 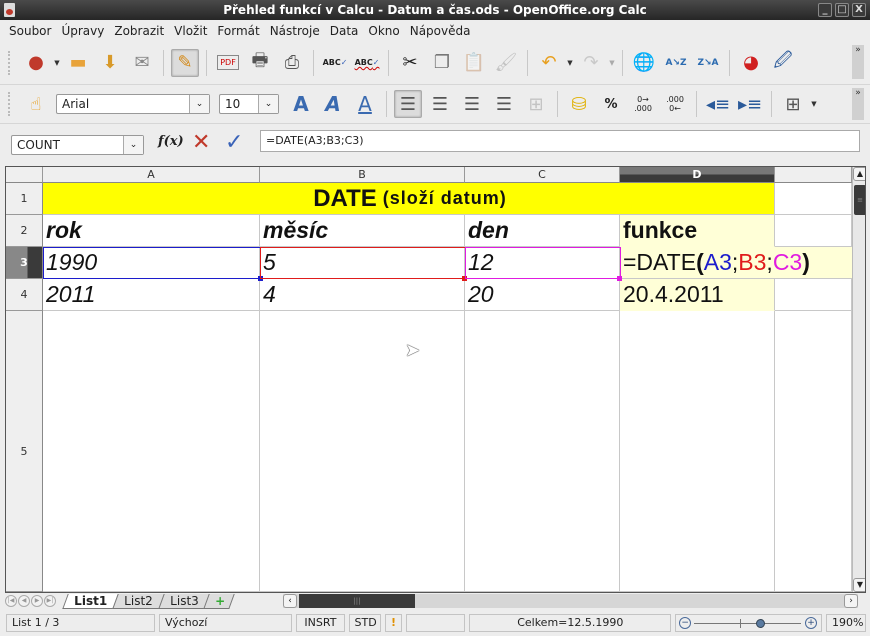 I want to click on add-sheet-button: +, so click(x=219, y=601).